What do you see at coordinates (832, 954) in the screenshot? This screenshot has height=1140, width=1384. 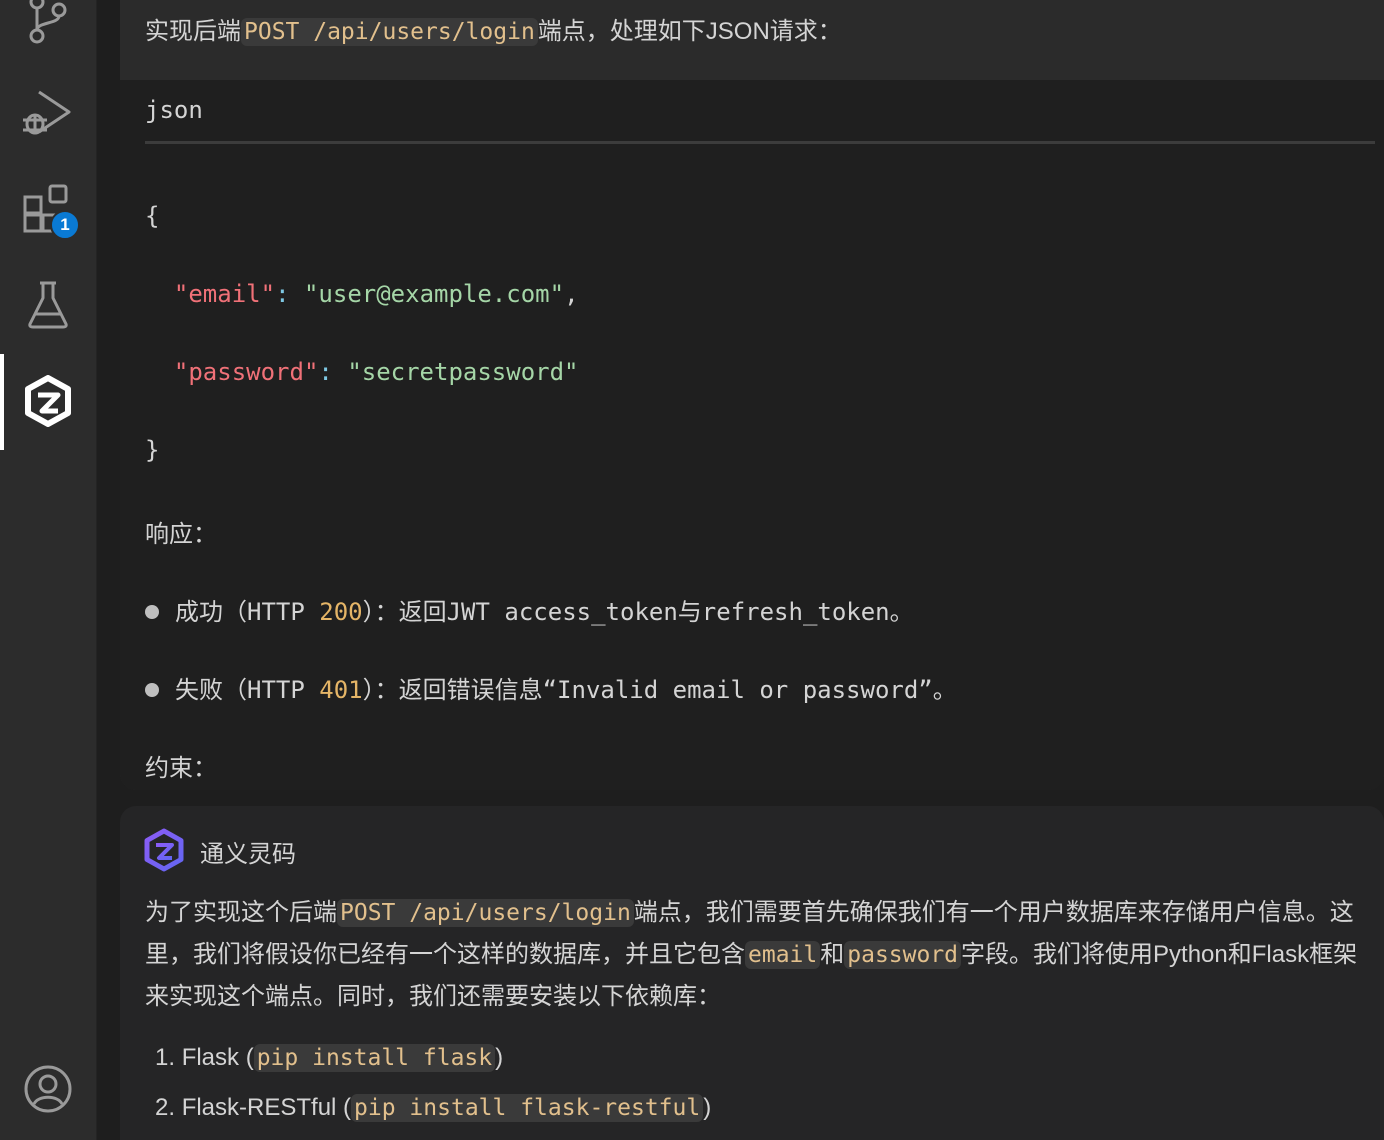 I see `para-text-3: 和` at bounding box center [832, 954].